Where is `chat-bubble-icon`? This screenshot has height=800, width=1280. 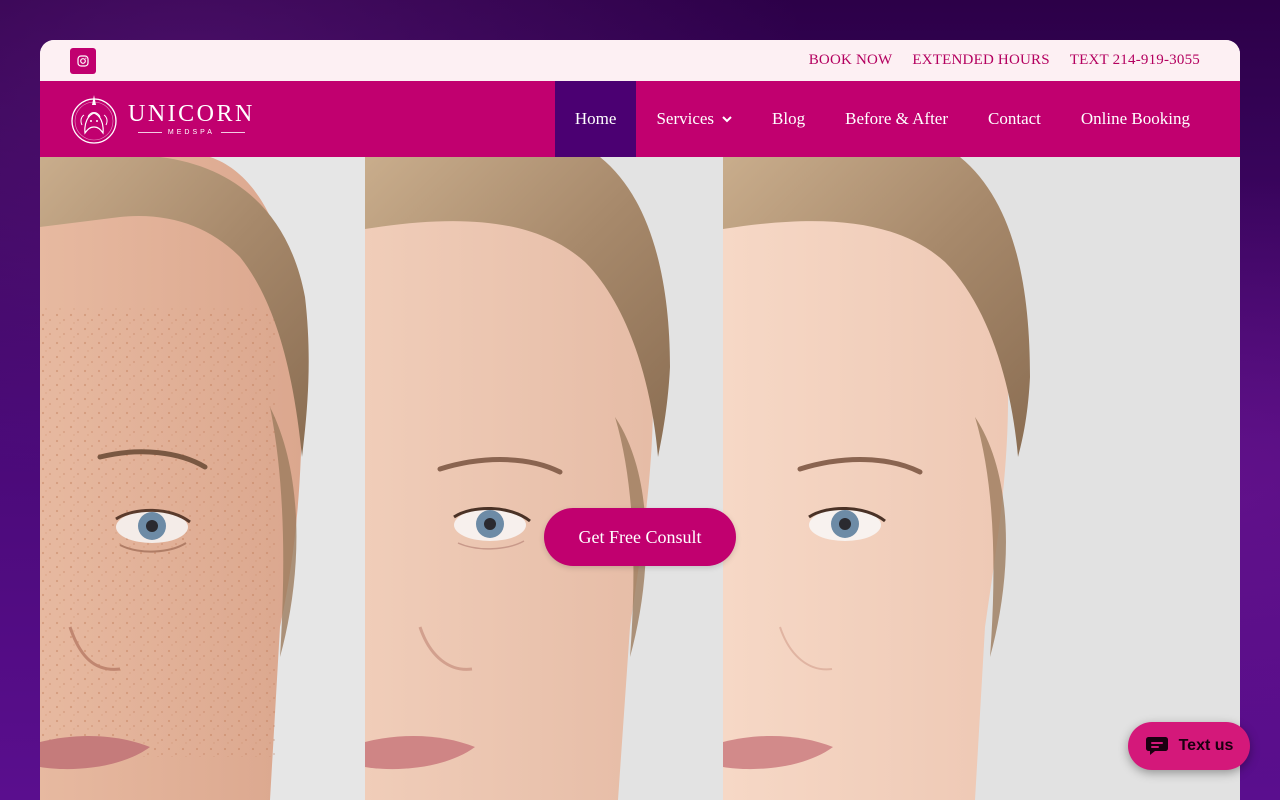
chat-bubble-icon is located at coordinates (1156, 746).